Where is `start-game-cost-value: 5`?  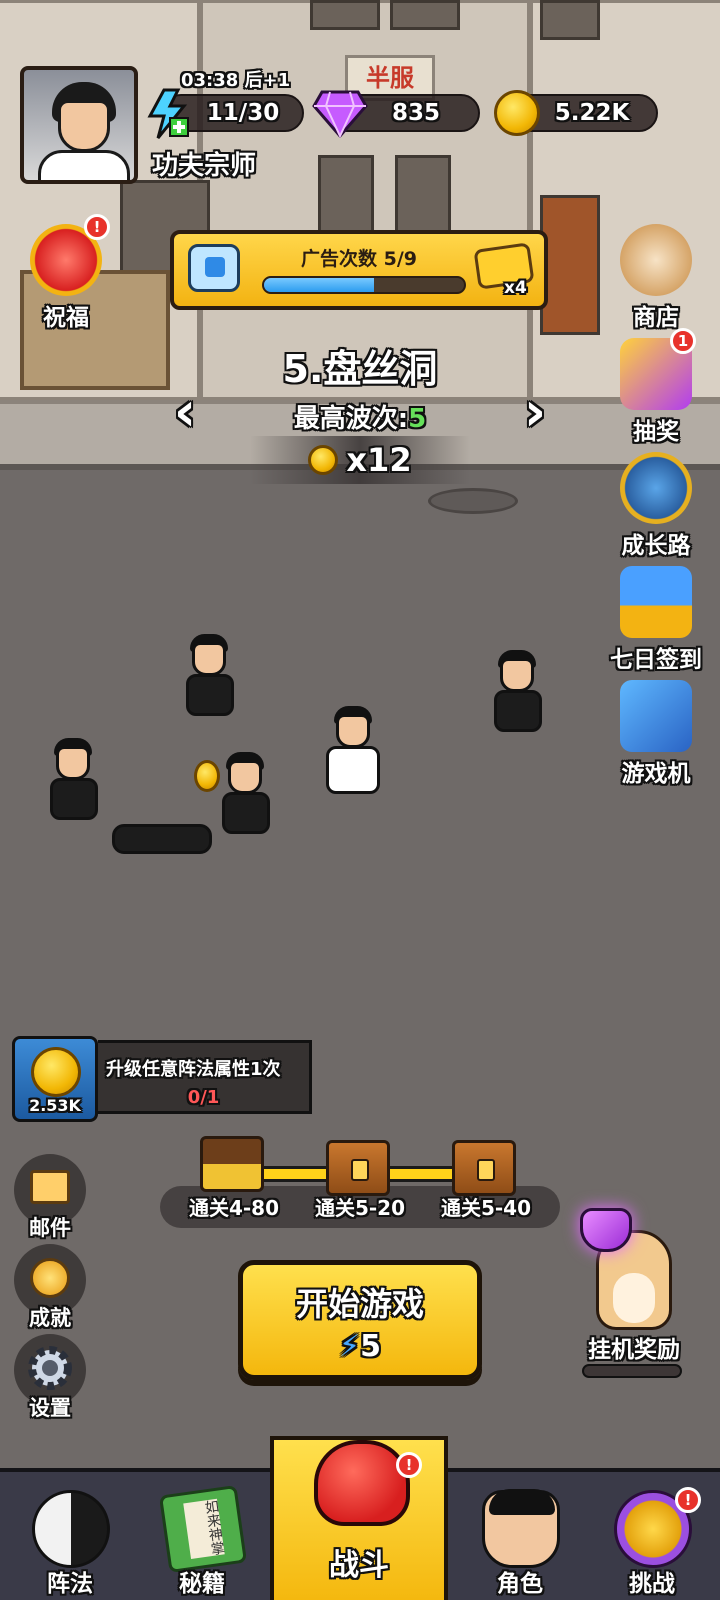 start-game-cost-value: 5 is located at coordinates (370, 1346).